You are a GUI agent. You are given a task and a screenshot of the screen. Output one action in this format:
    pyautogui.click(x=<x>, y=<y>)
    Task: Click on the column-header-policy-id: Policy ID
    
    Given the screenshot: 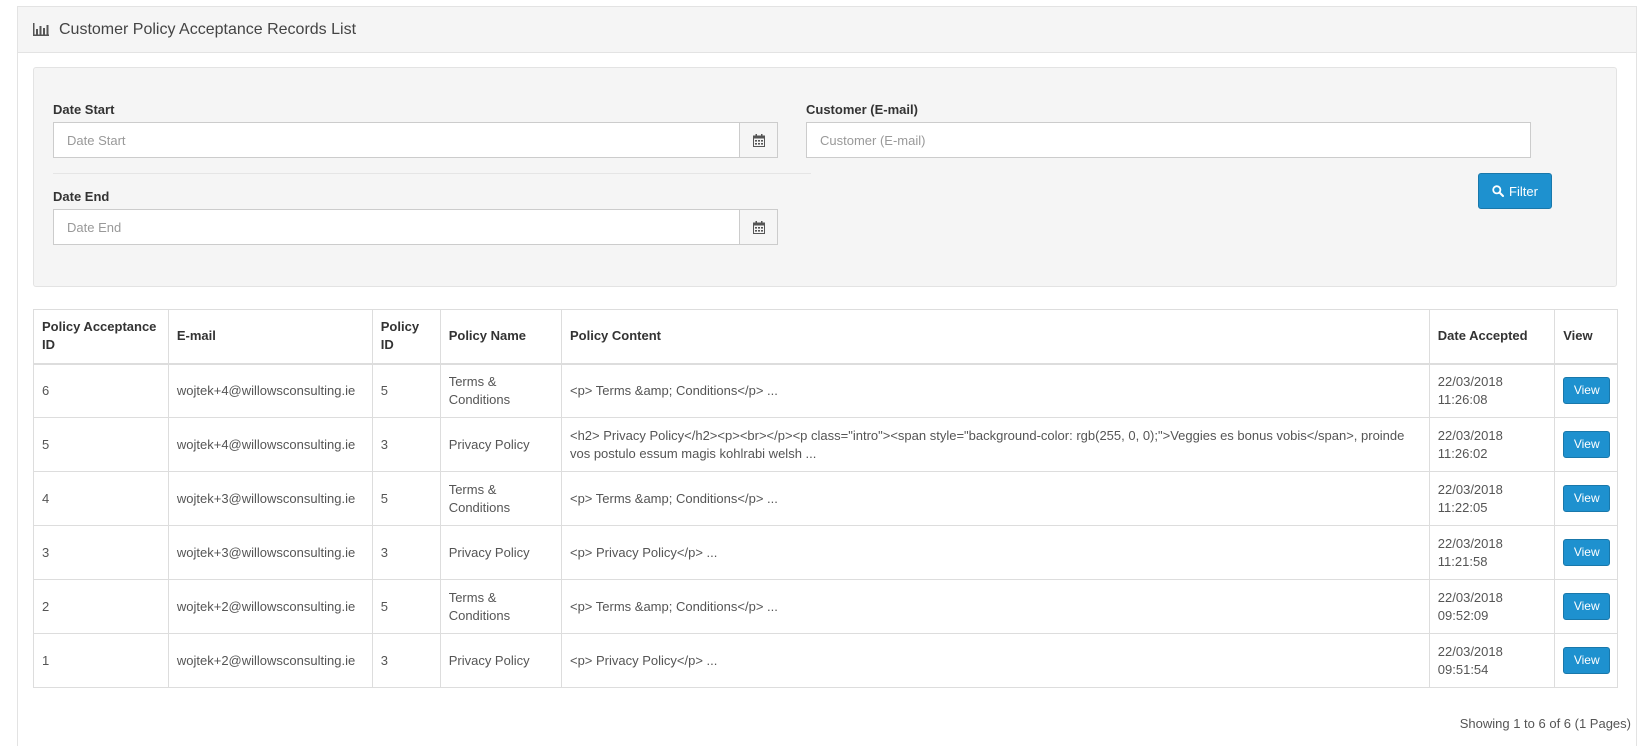 What is the action you would take?
    pyautogui.click(x=406, y=337)
    